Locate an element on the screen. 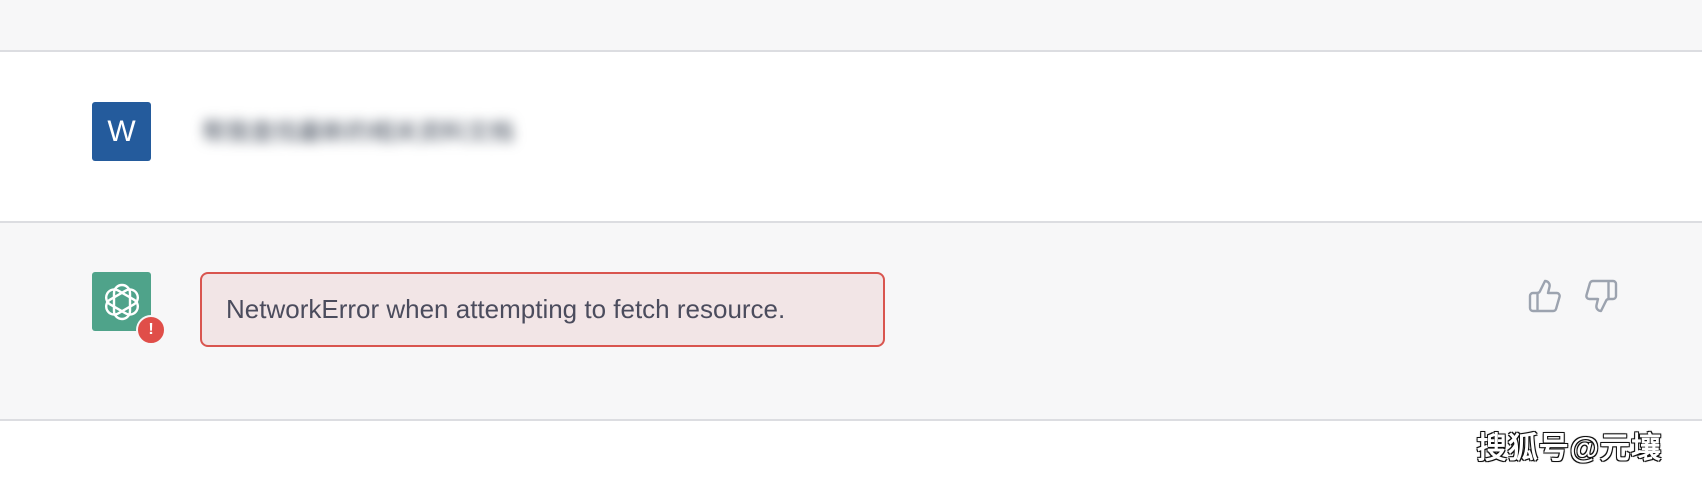 This screenshot has height=484, width=1702. thumbs-down-button is located at coordinates (1601, 296).